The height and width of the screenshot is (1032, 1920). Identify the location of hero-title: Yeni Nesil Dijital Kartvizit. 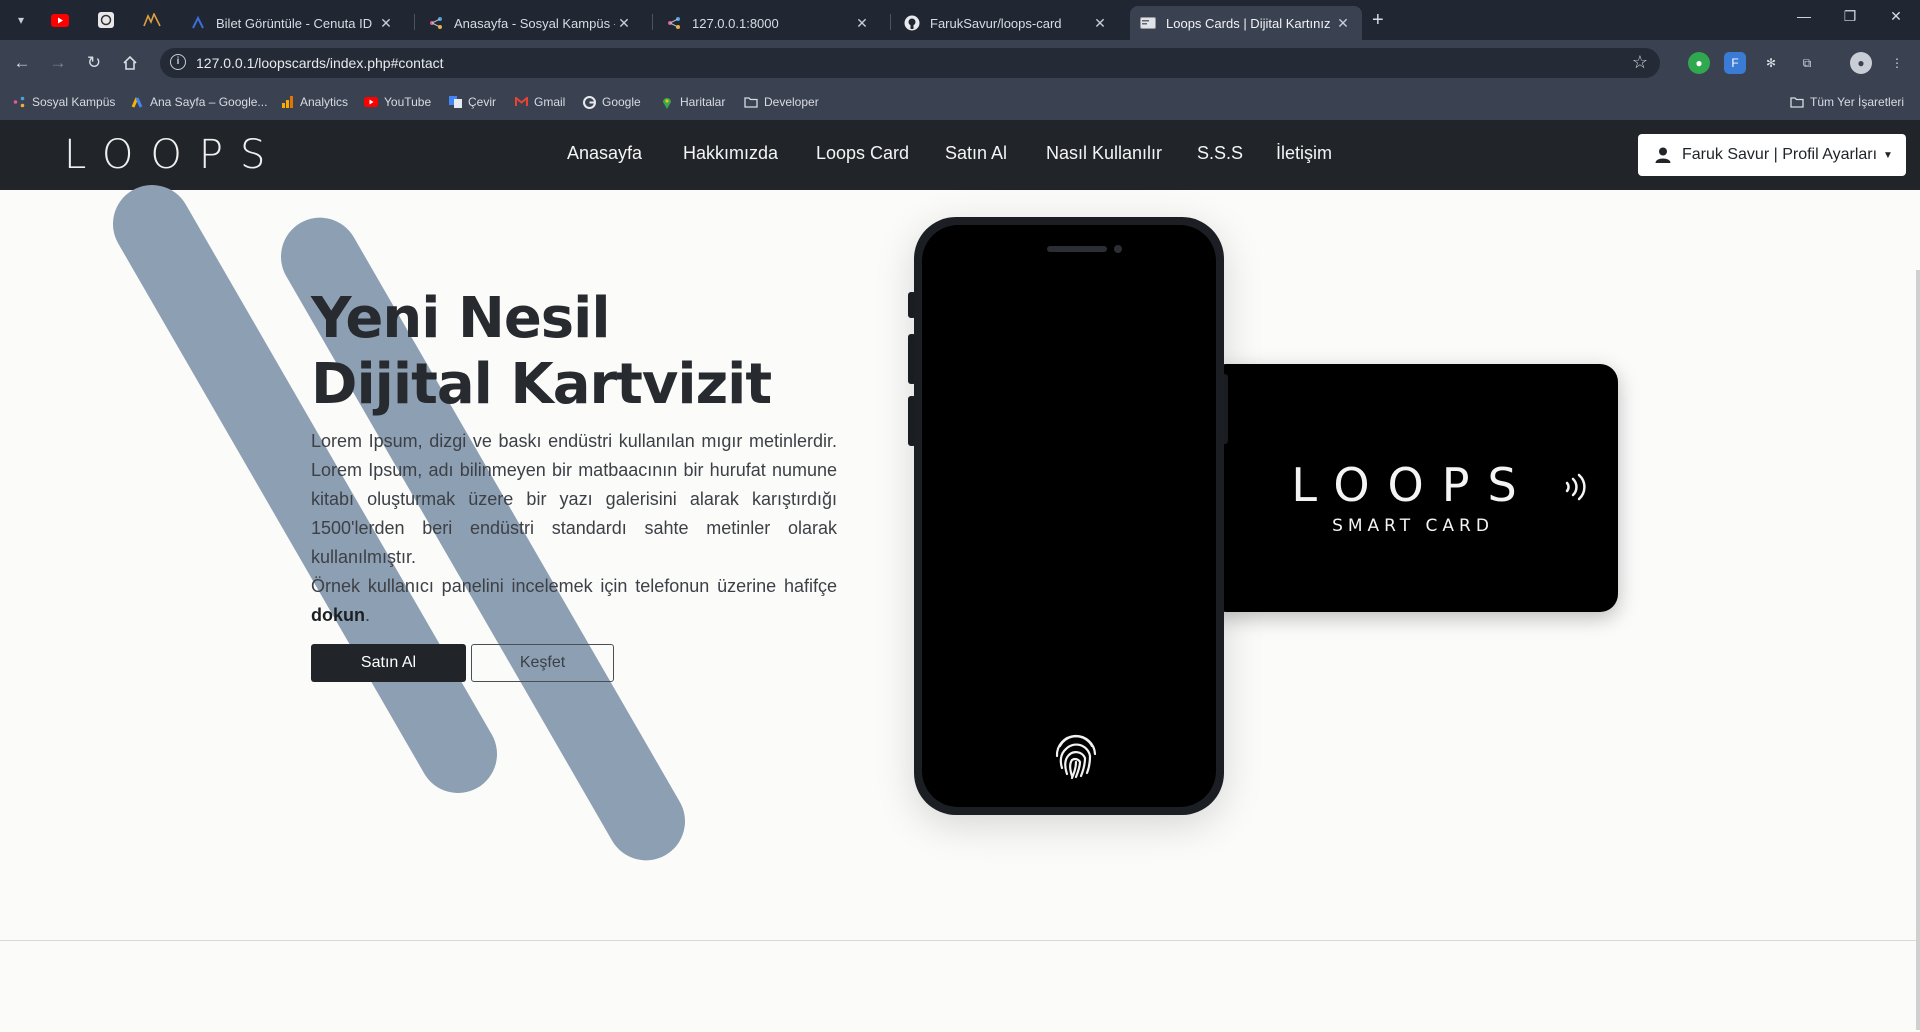
(591, 352).